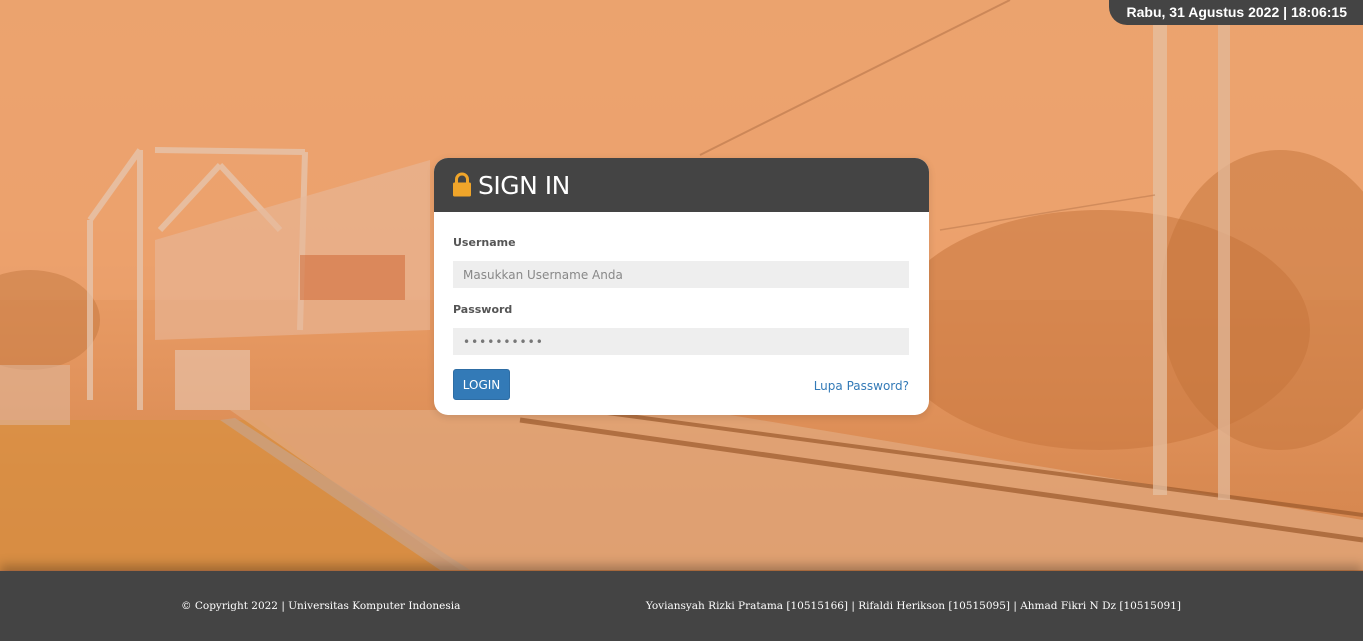 Image resolution: width=1363 pixels, height=641 pixels. What do you see at coordinates (524, 185) in the screenshot?
I see `login-title: SIGN IN` at bounding box center [524, 185].